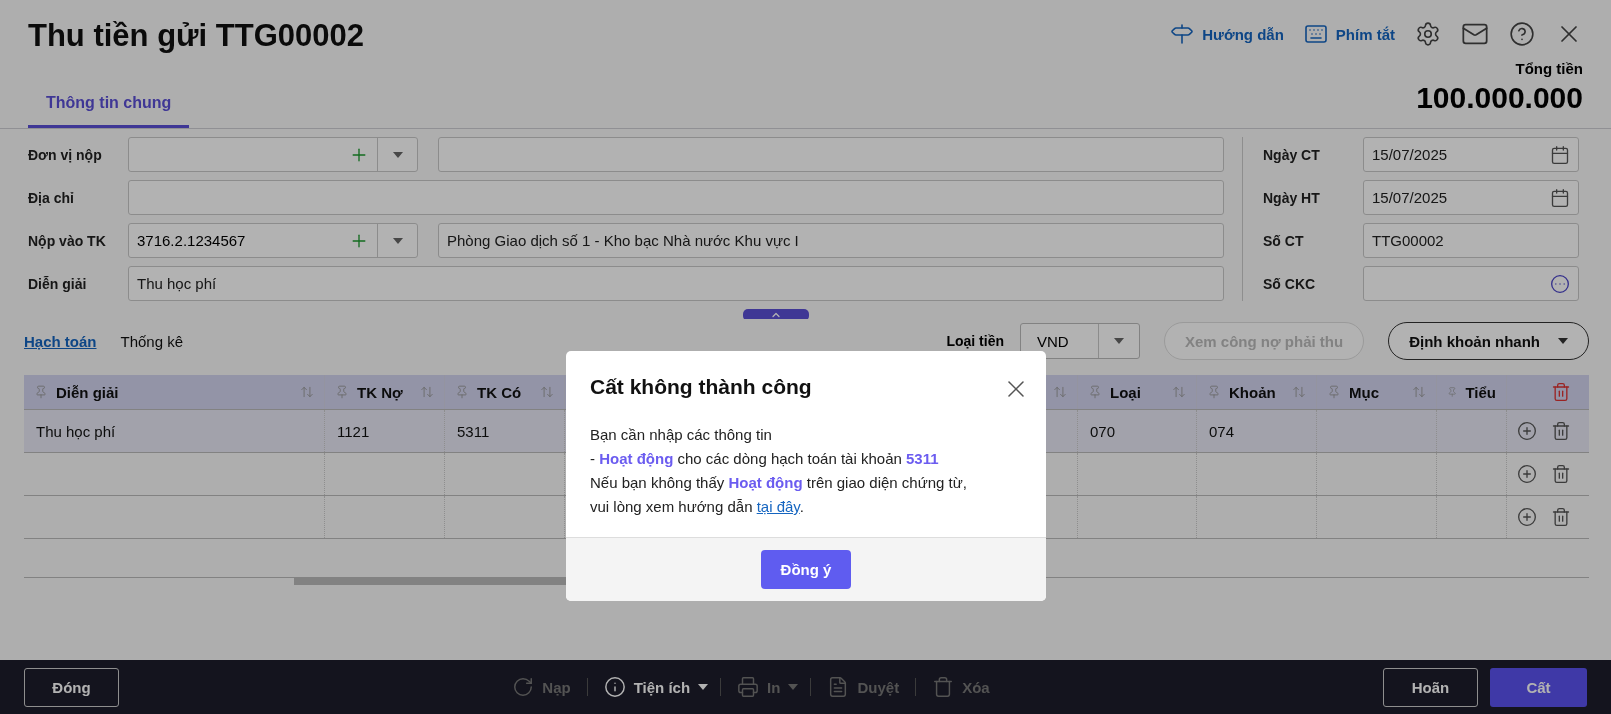 This screenshot has width=1611, height=714. What do you see at coordinates (51, 197) in the screenshot?
I see `field-label: Địa chỉ` at bounding box center [51, 197].